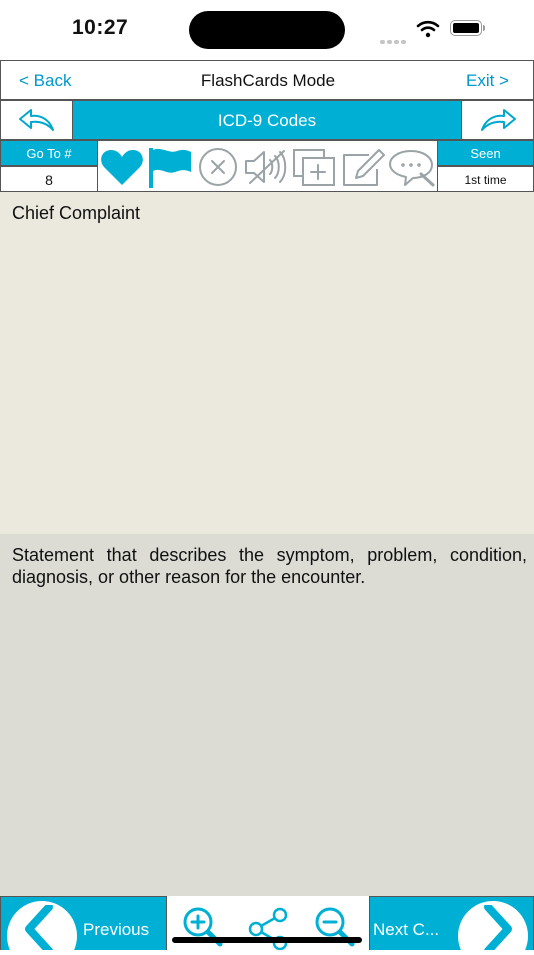 This screenshot has height=955, width=534. I want to click on nav-bar: FlashCards Mode < Back Exit >, so click(267, 80).